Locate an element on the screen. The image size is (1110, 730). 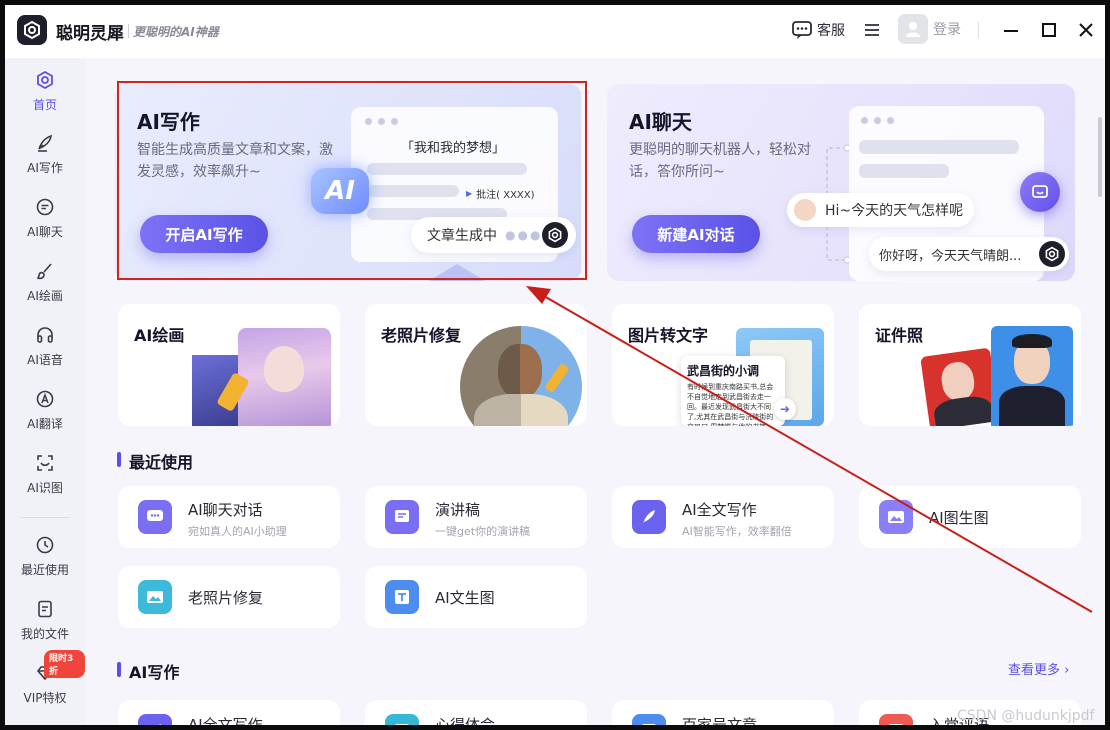
watermark: CSDN @hudunkjpdf is located at coordinates (1026, 716).